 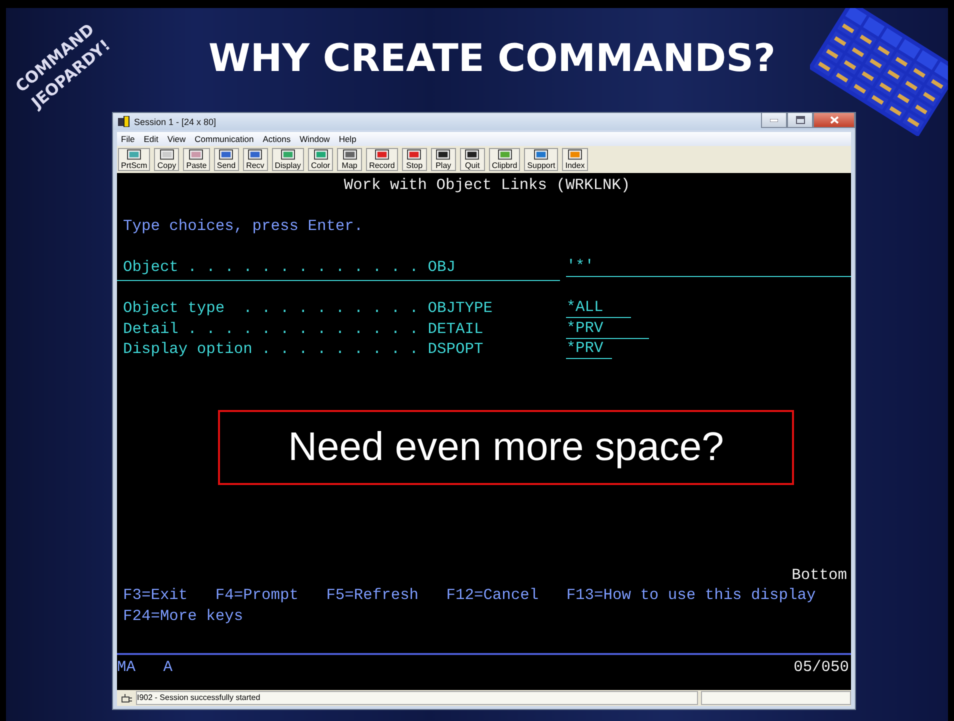 I want to click on status-message: I902 - Session successfully started, so click(x=417, y=698).